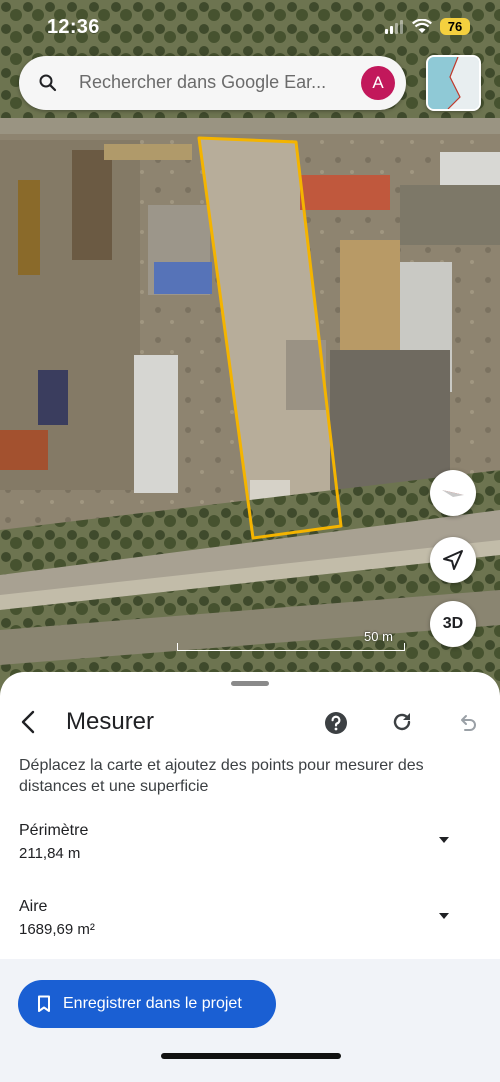 This screenshot has width=500, height=1082. I want to click on help-icon, so click(336, 723).